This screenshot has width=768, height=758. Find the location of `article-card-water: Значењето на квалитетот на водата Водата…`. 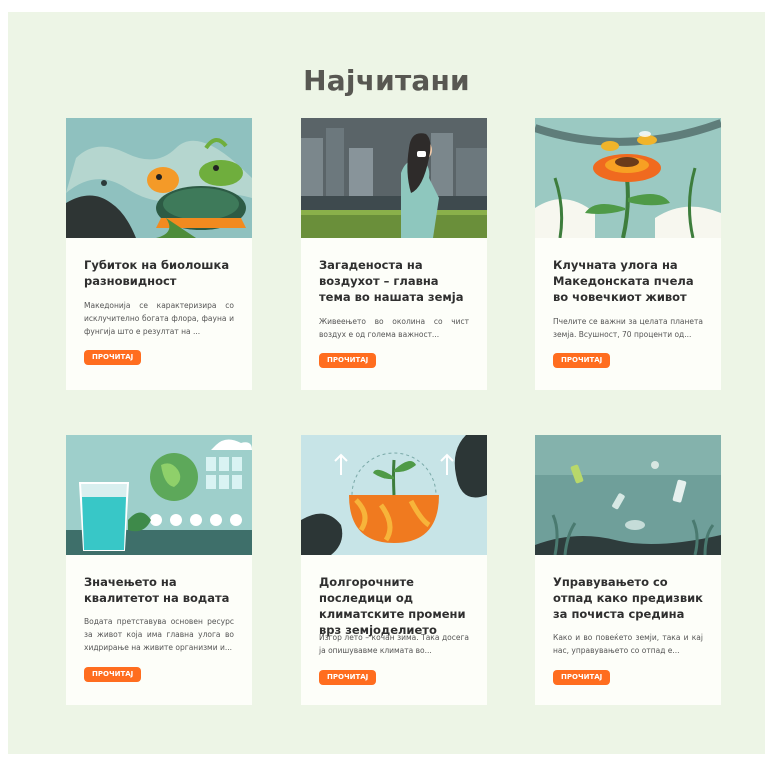

article-card-water: Значењето на квалитетот на водата Водата… is located at coordinates (159, 570).